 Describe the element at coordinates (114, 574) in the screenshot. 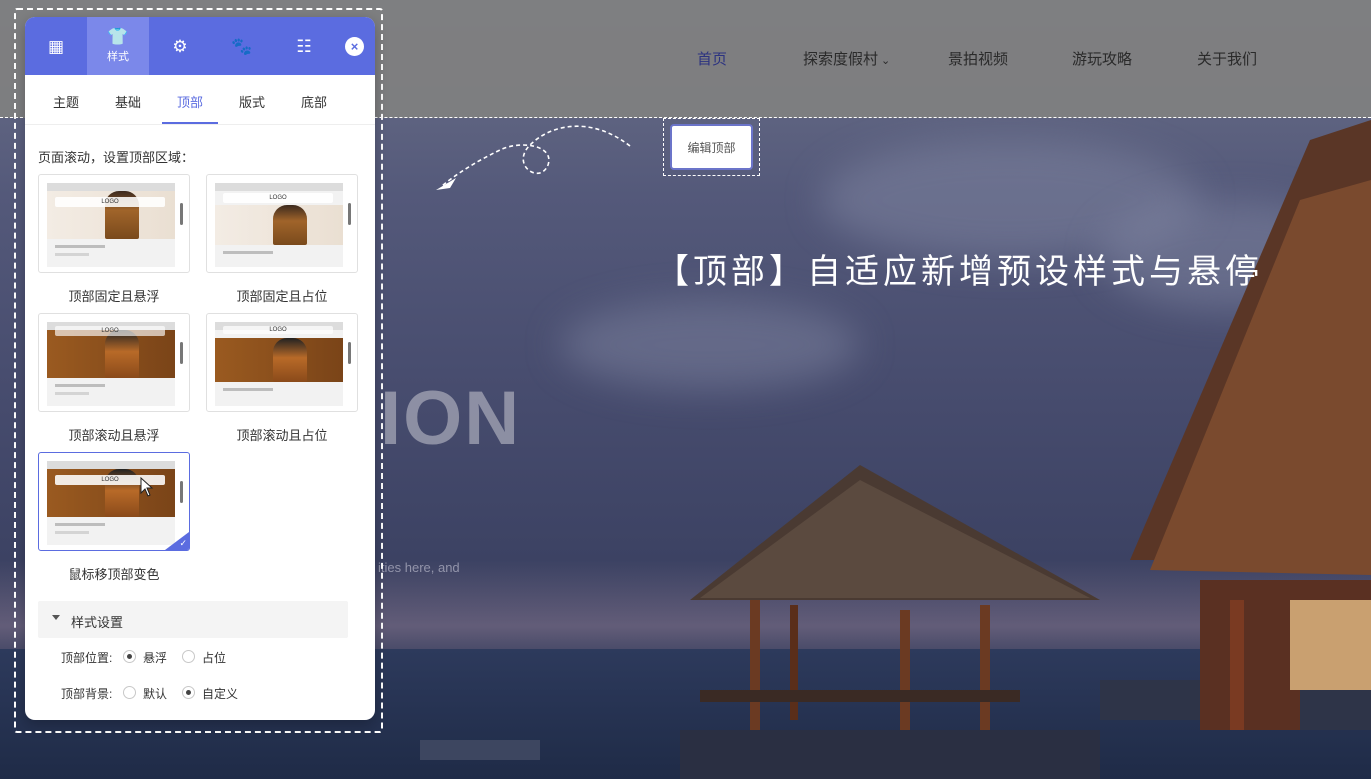

I see `preset-caption: 鼠标移顶部变色` at that location.